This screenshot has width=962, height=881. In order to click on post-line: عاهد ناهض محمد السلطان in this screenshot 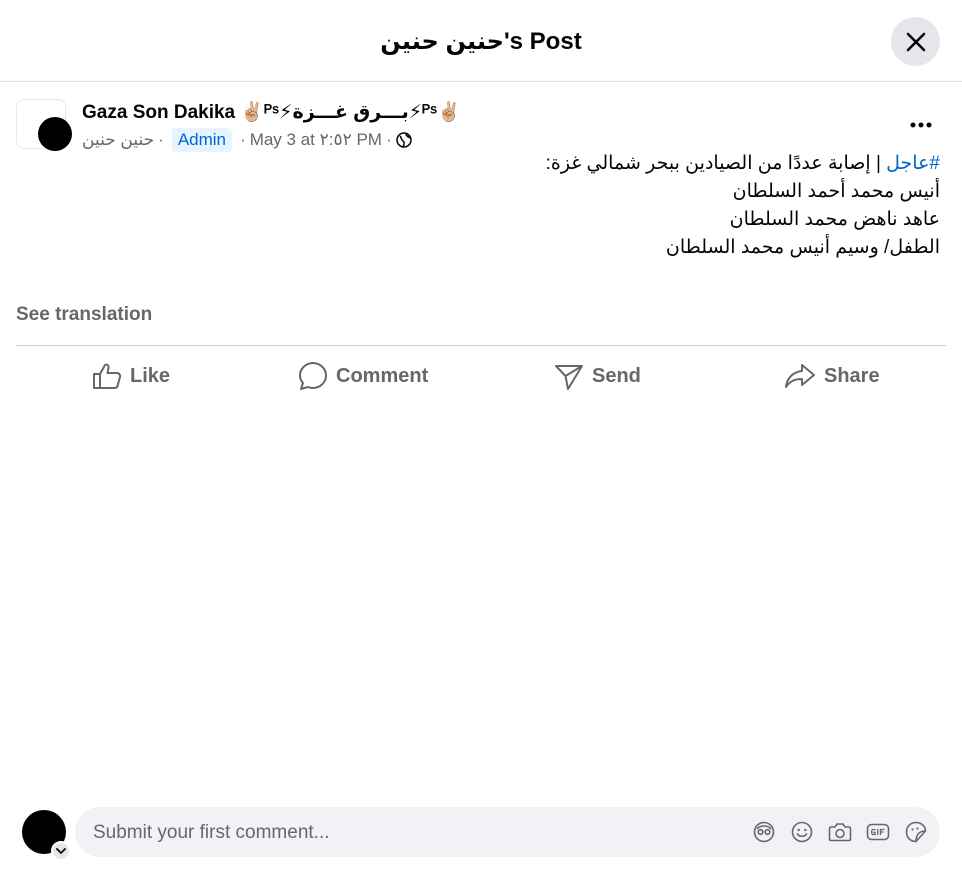, I will do `click(834, 219)`.